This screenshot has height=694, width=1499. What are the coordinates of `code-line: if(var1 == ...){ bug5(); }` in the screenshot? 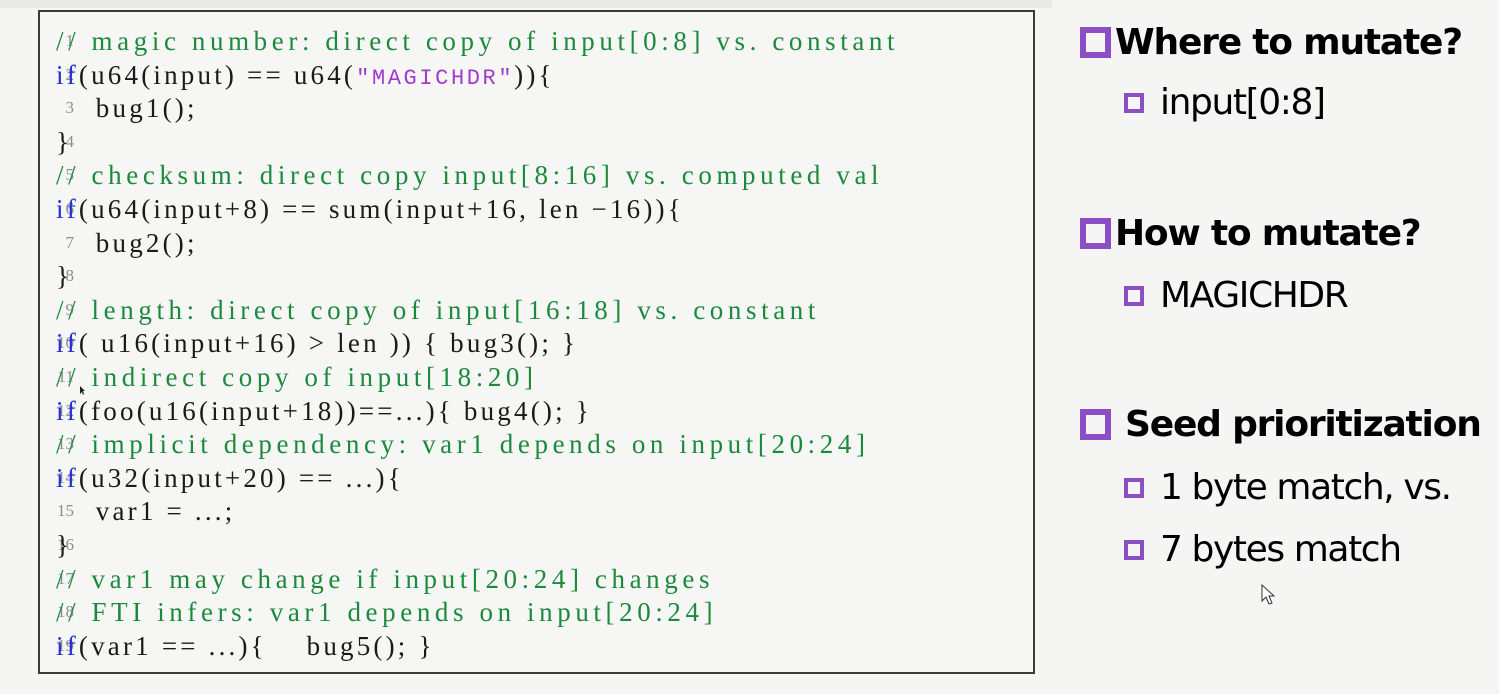 It's located at (245, 646).